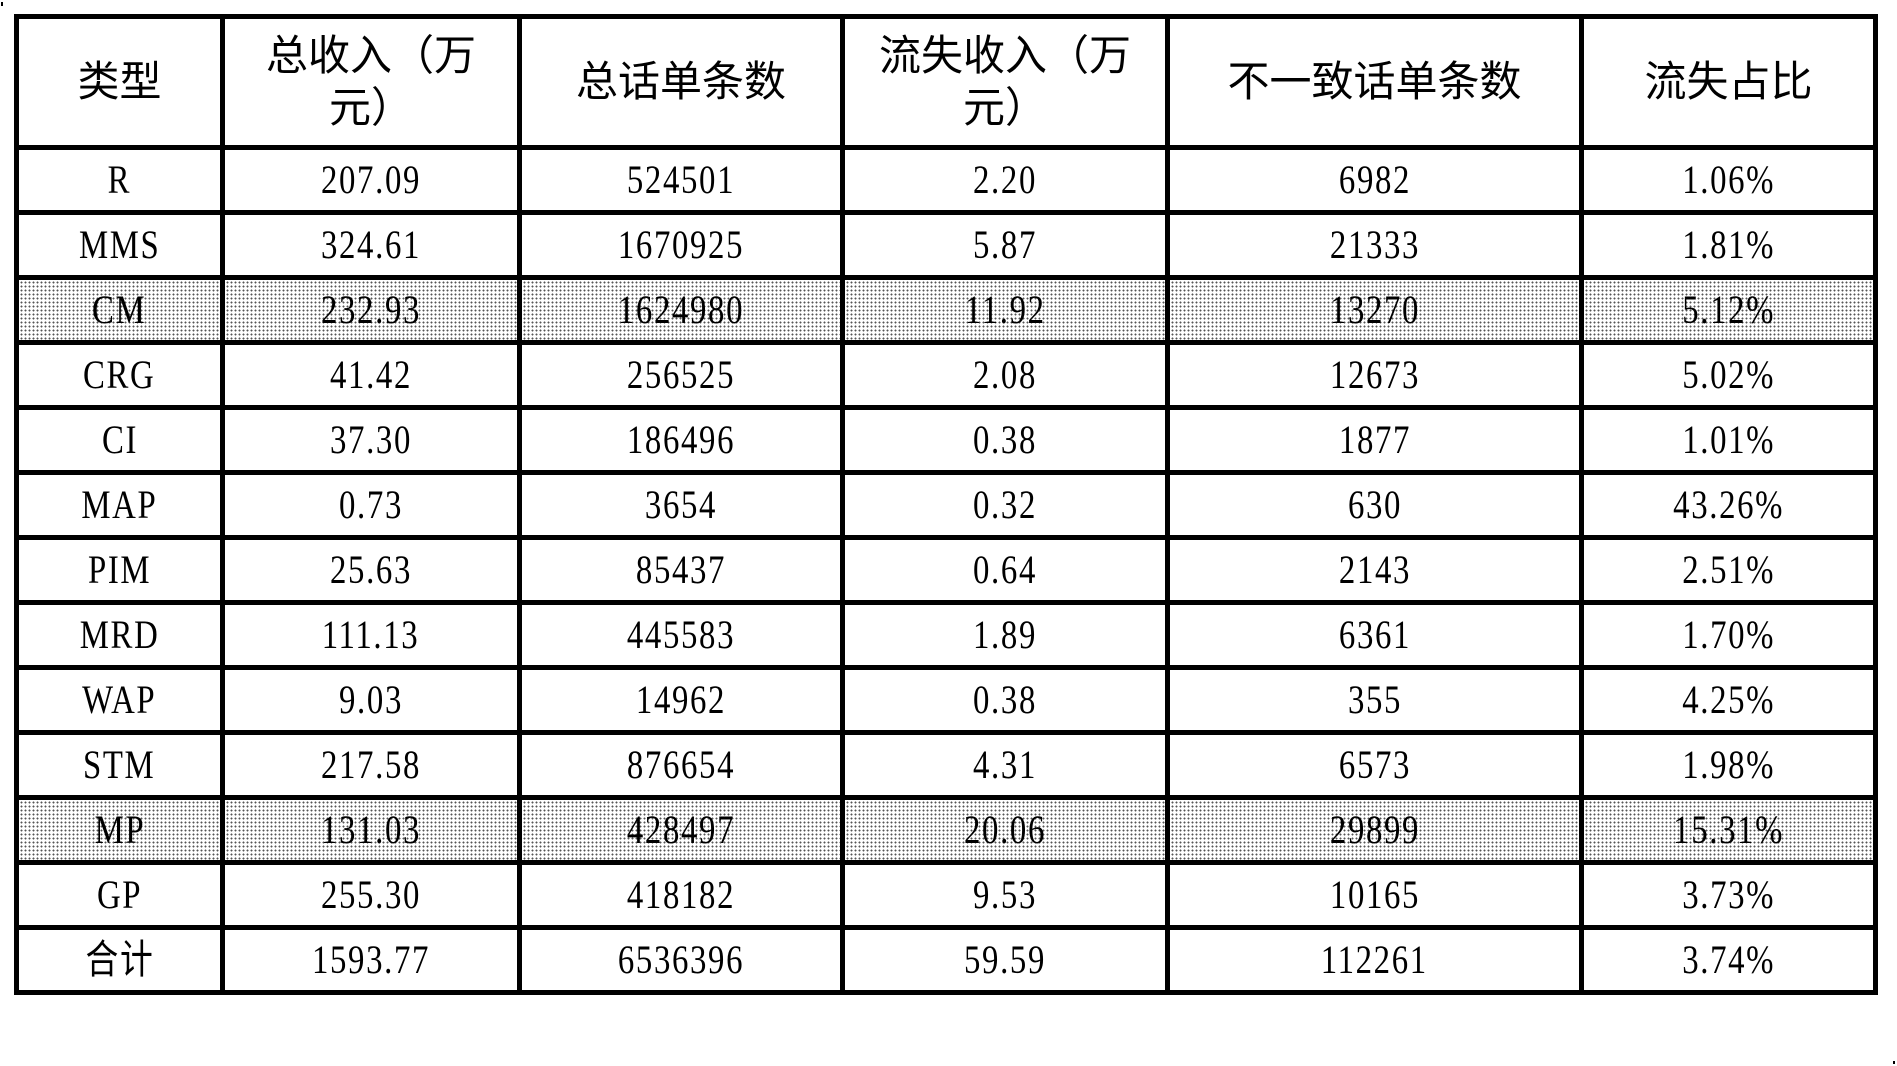  I want to click on cell-type: CRG, so click(119, 375).